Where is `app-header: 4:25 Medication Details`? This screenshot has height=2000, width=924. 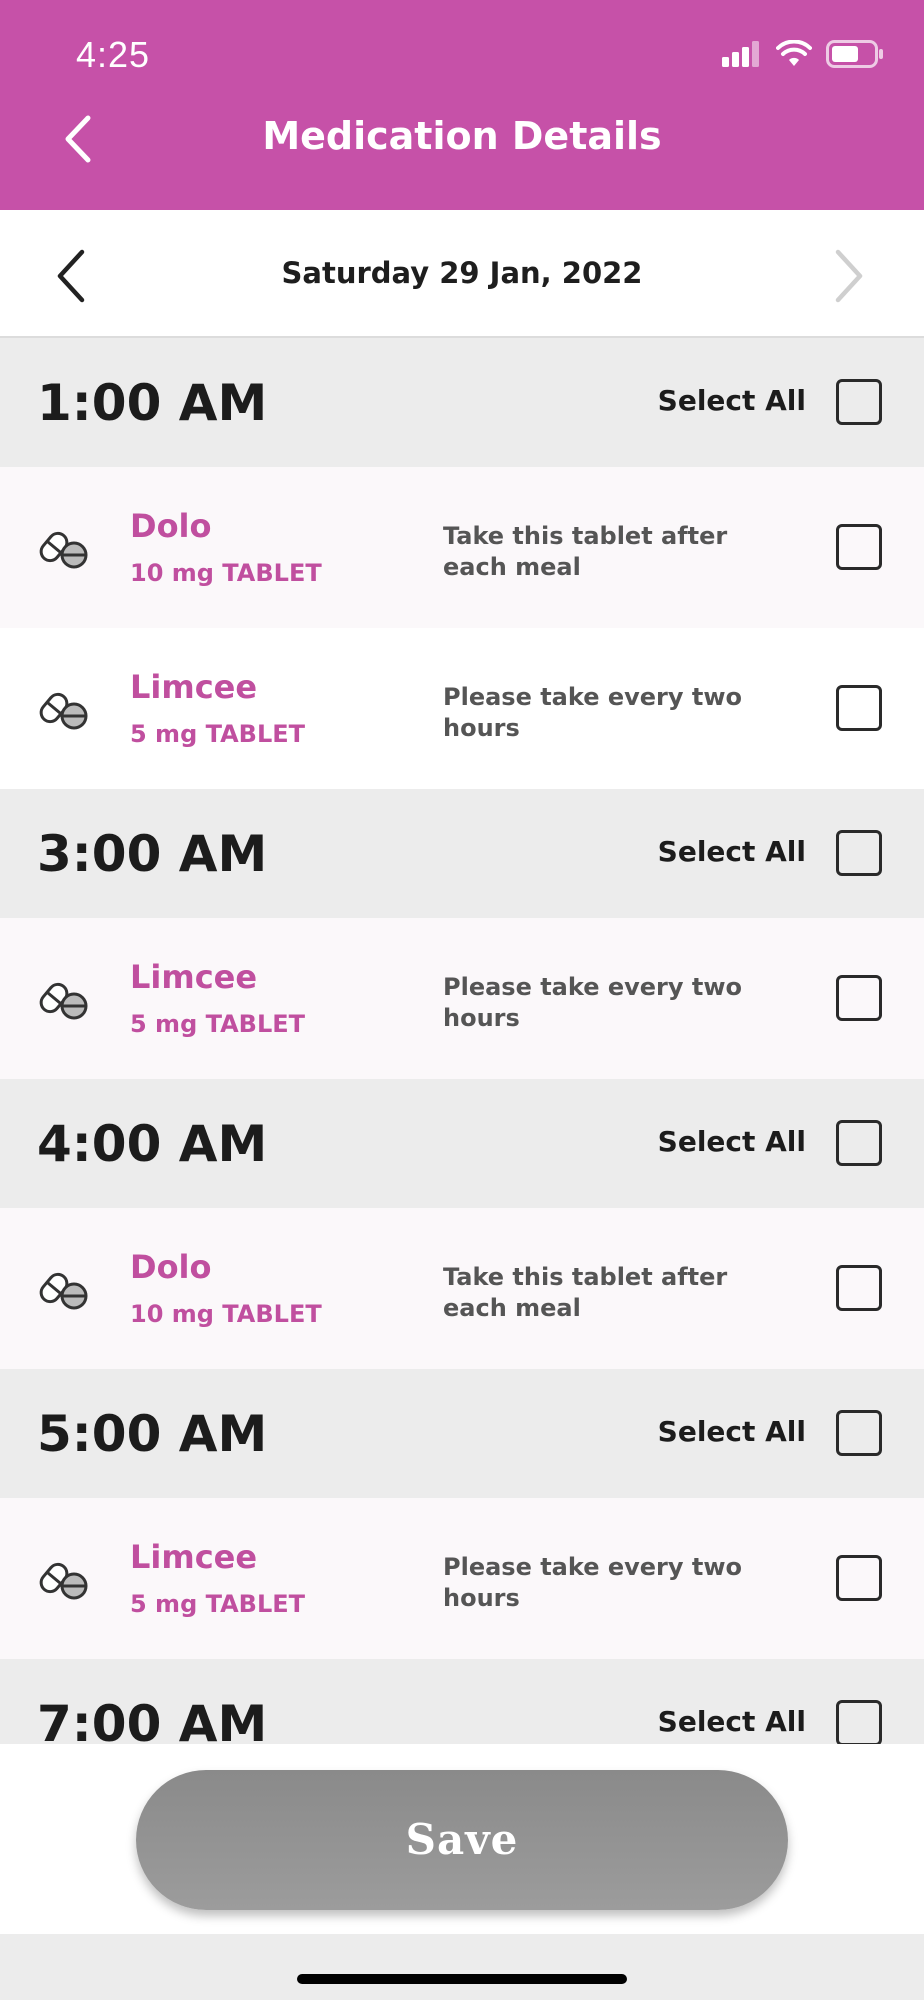 app-header: 4:25 Medication Details is located at coordinates (462, 105).